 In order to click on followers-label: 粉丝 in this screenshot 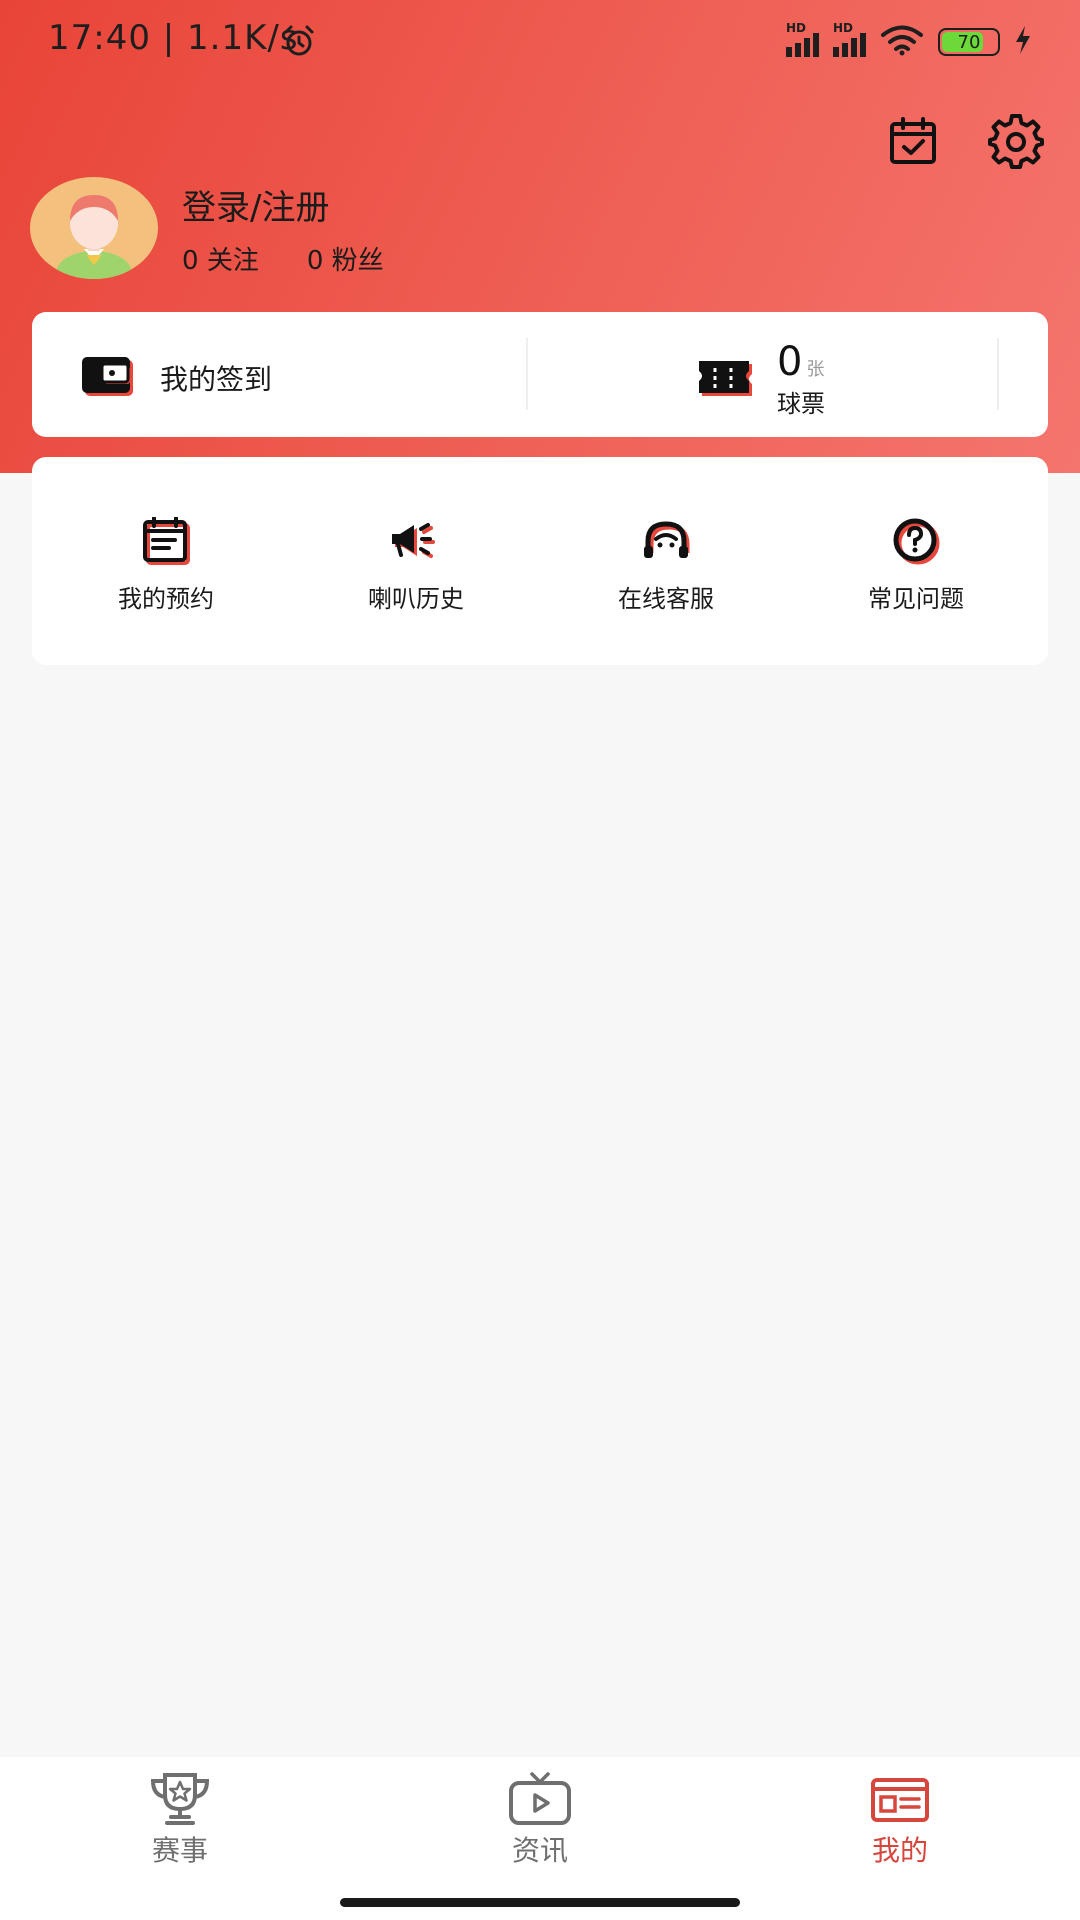, I will do `click(357, 261)`.